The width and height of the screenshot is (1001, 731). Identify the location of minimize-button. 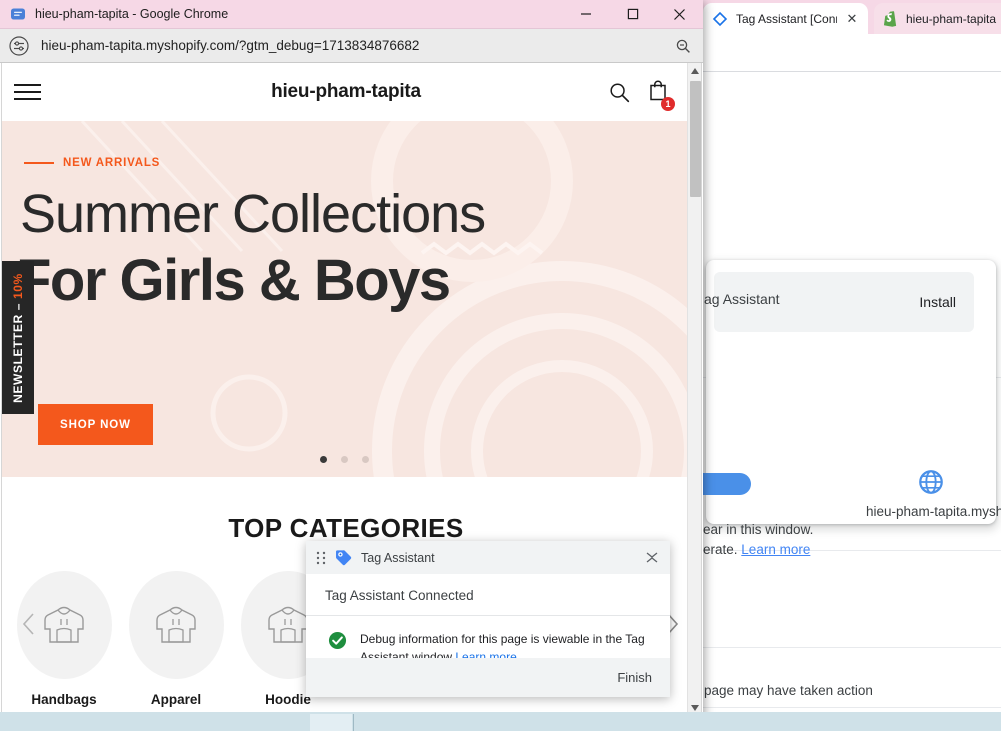
(585, 14).